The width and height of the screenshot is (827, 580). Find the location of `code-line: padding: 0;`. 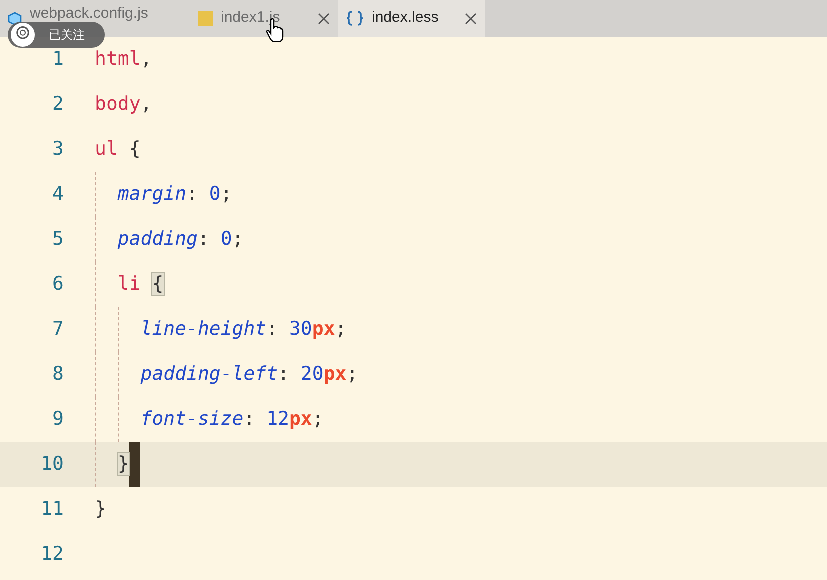

code-line: padding: 0; is located at coordinates (181, 239).